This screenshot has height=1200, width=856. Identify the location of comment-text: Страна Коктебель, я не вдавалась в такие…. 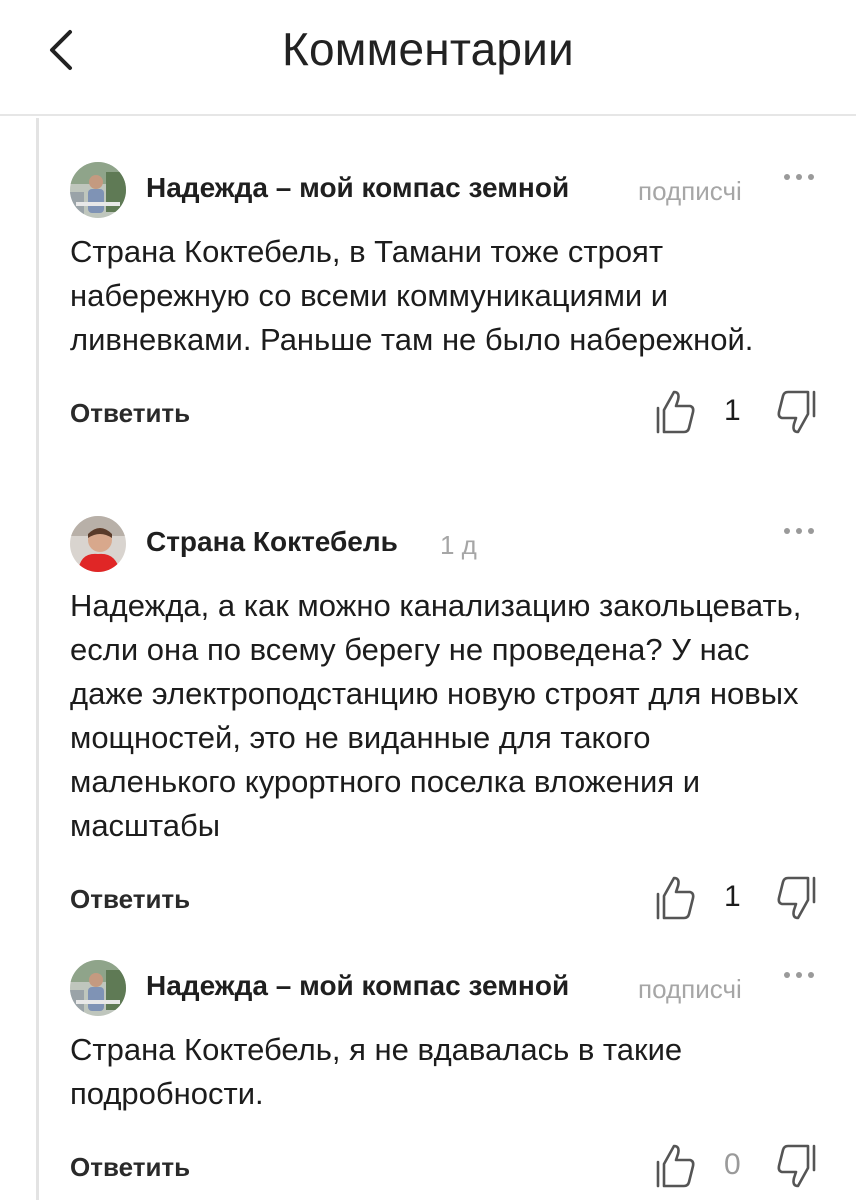
(376, 1071).